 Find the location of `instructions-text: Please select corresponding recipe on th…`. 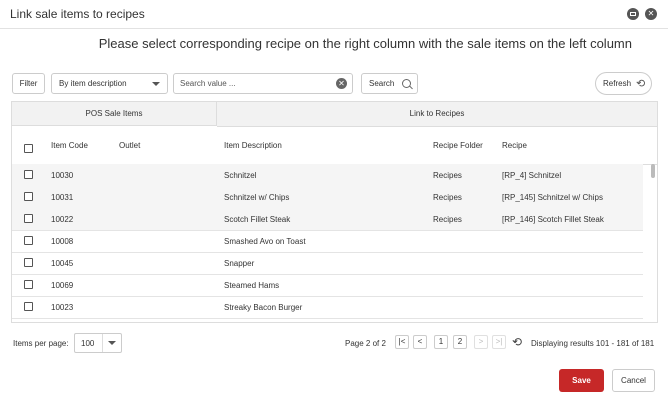

instructions-text: Please select corresponding recipe on th… is located at coordinates (365, 43).